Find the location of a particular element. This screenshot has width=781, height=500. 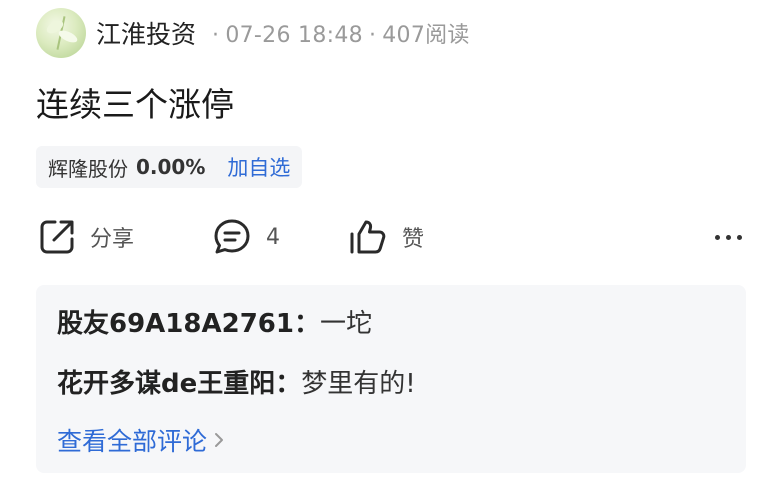

comment-item: 花开多谋de王重阳：梦里有的! is located at coordinates (236, 381).